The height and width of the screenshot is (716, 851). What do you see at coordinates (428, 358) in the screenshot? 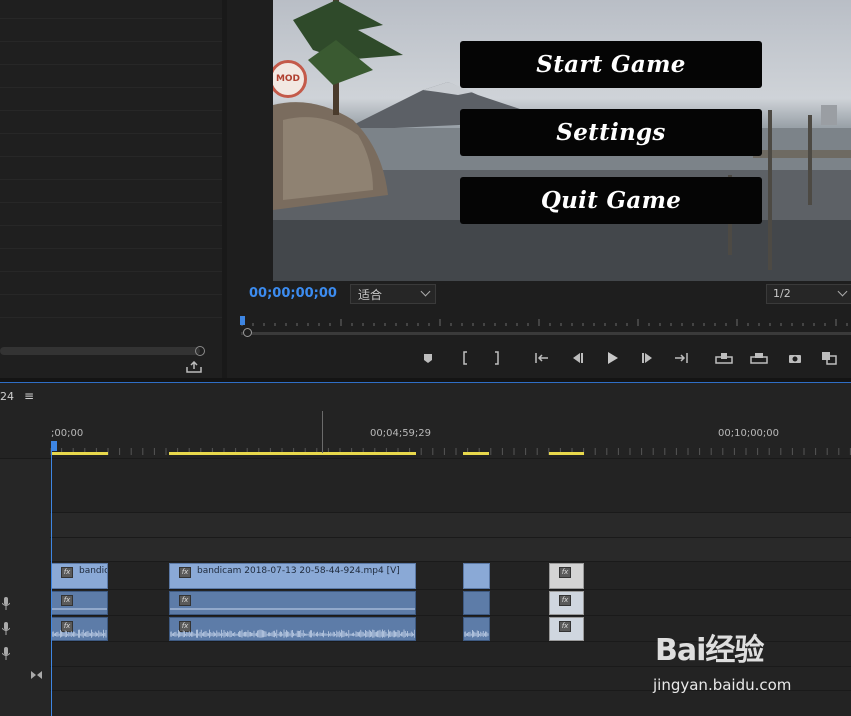
I see `marker-icon` at bounding box center [428, 358].